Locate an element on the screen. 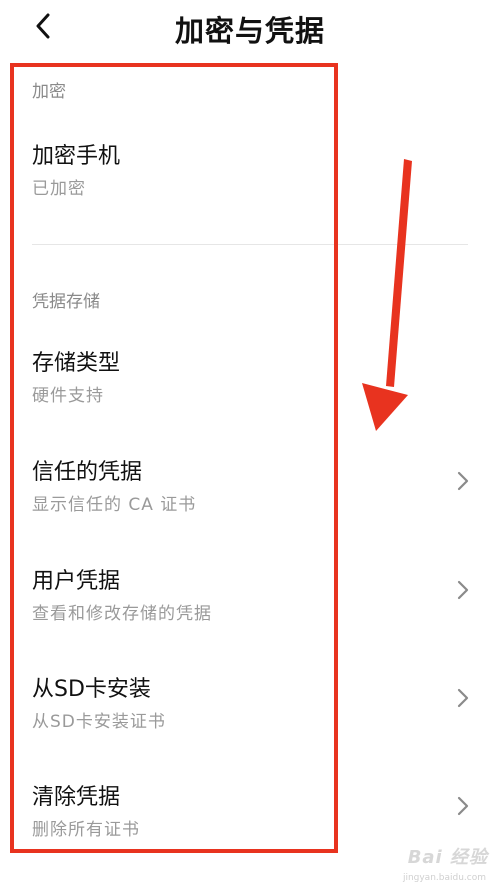 Image resolution: width=500 pixels, height=889 pixels. item-title: 用户凭据 is located at coordinates (76, 581).